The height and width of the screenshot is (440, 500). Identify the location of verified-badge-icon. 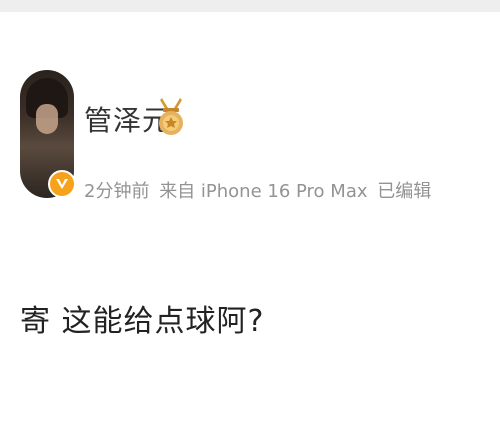
(62, 184).